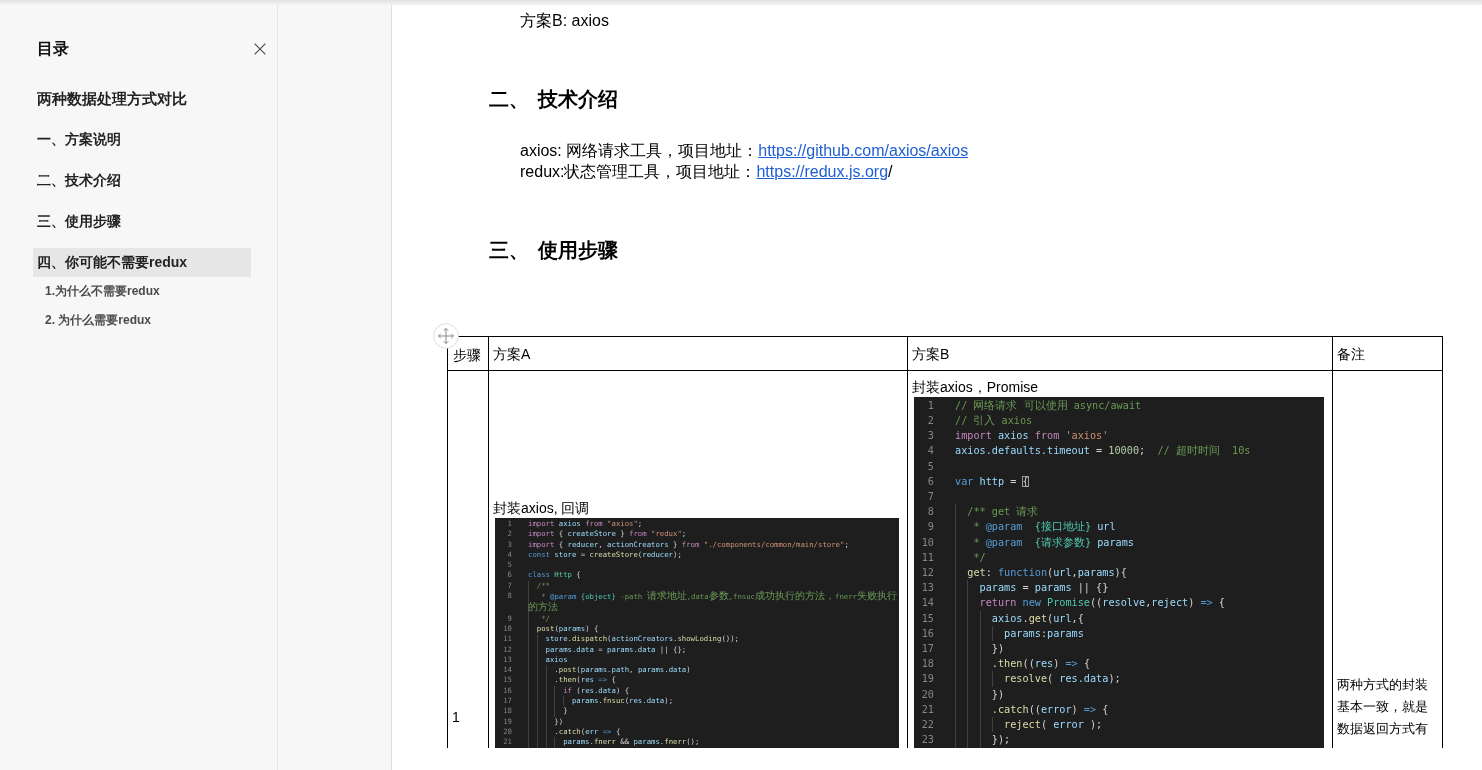  Describe the element at coordinates (565, 20) in the screenshot. I see `body-text: 方案B: axios` at that location.